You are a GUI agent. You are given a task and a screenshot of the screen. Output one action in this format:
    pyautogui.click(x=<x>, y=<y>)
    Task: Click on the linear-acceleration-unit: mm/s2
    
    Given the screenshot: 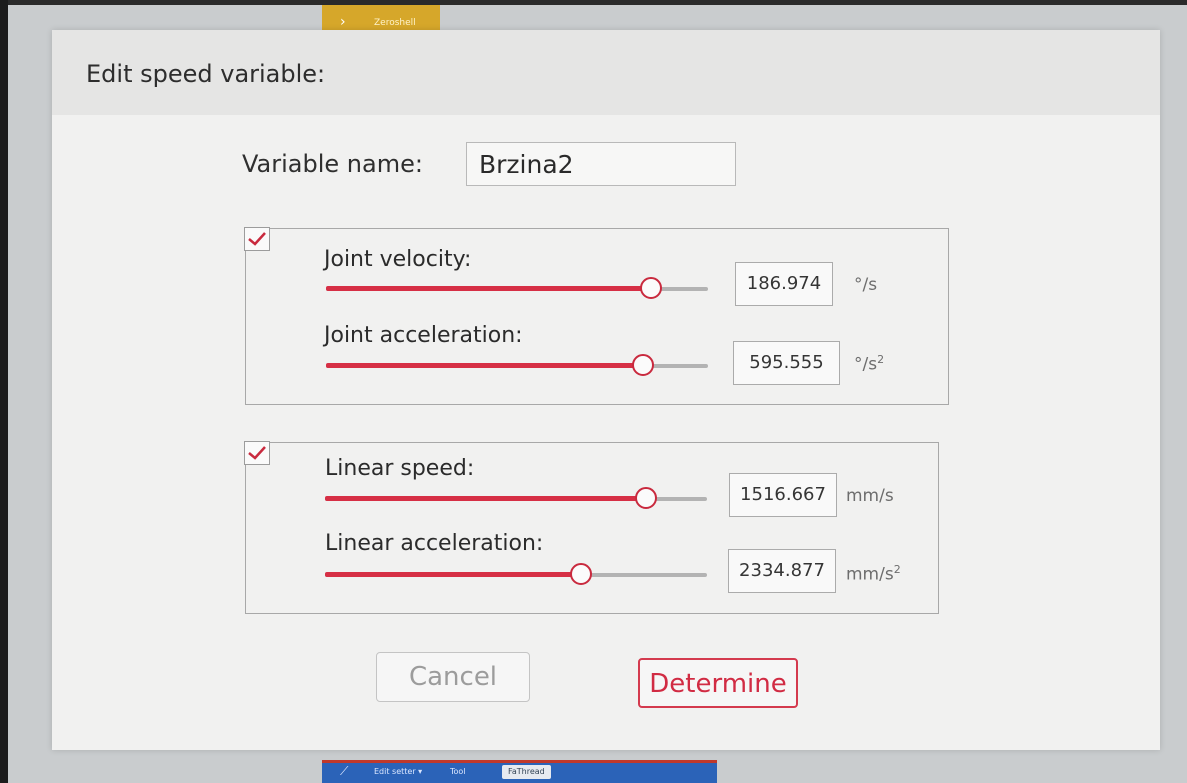 What is the action you would take?
    pyautogui.click(x=873, y=574)
    